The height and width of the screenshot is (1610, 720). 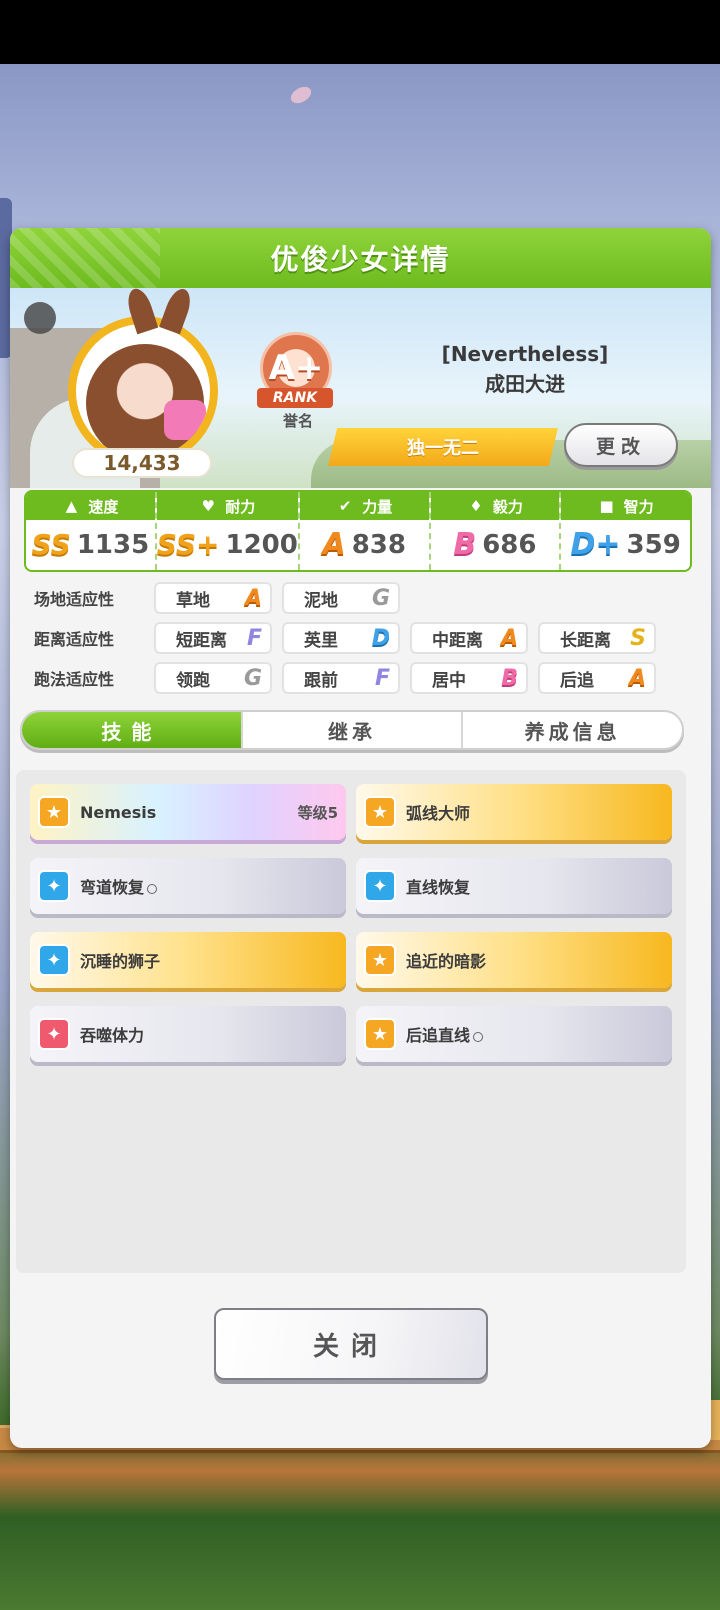 What do you see at coordinates (208, 506) in the screenshot?
I see `heart-icon: ♥` at bounding box center [208, 506].